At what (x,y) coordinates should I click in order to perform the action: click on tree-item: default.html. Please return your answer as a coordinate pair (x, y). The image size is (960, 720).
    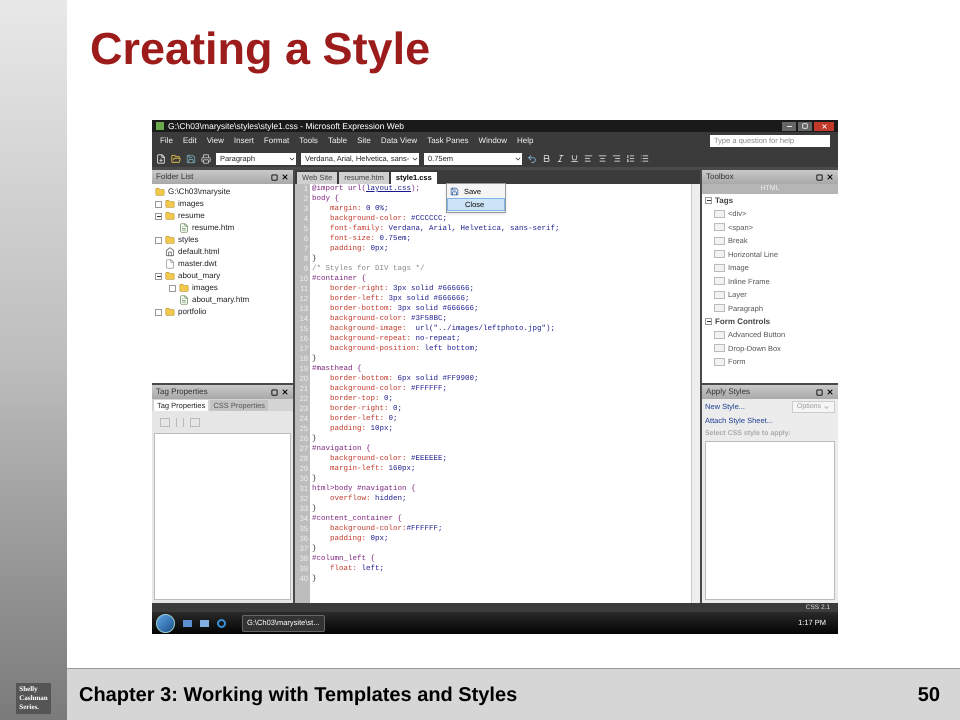
    Looking at the image, I should click on (199, 252).